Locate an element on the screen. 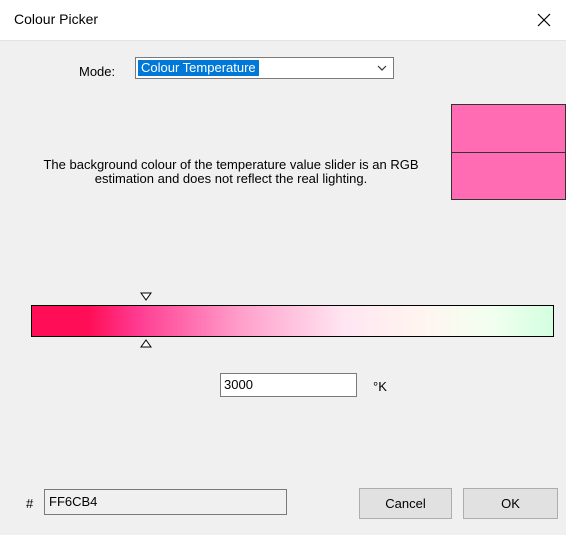 The width and height of the screenshot is (566, 535). hex-hash-label: # is located at coordinates (30, 503).